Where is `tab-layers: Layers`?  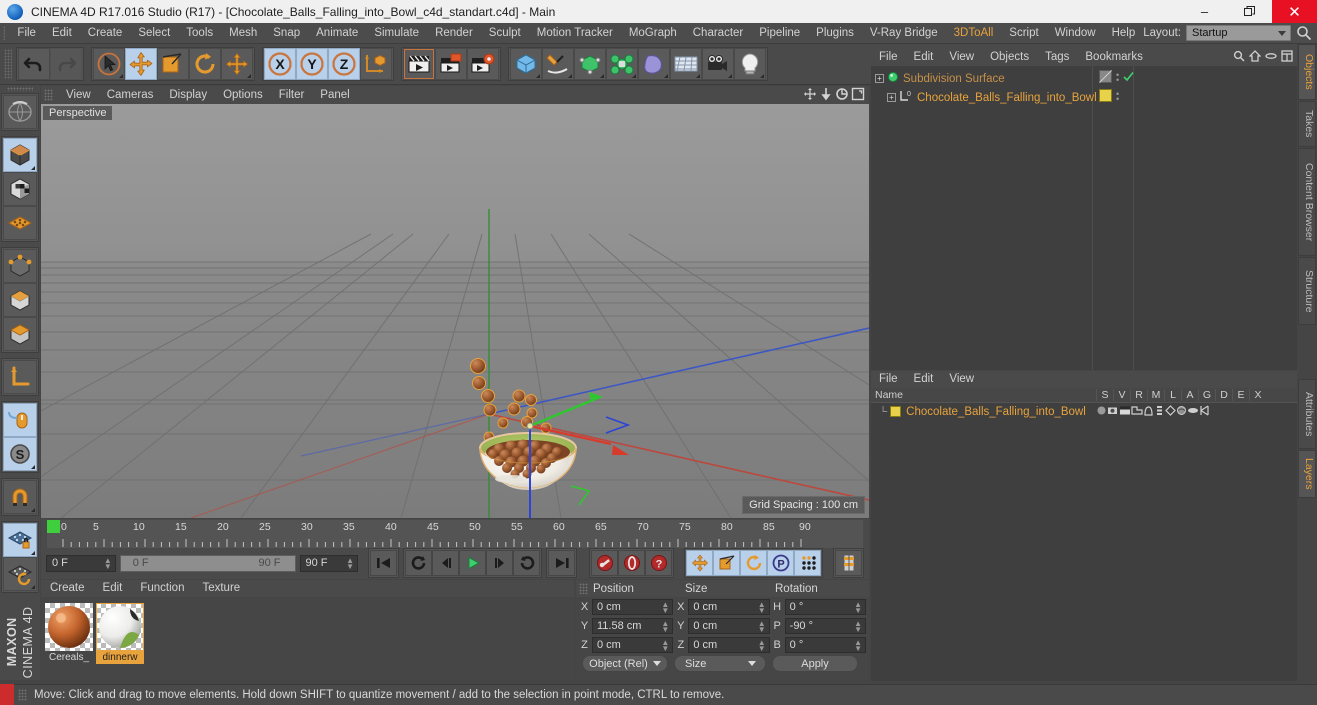 tab-layers: Layers is located at coordinates (1307, 474).